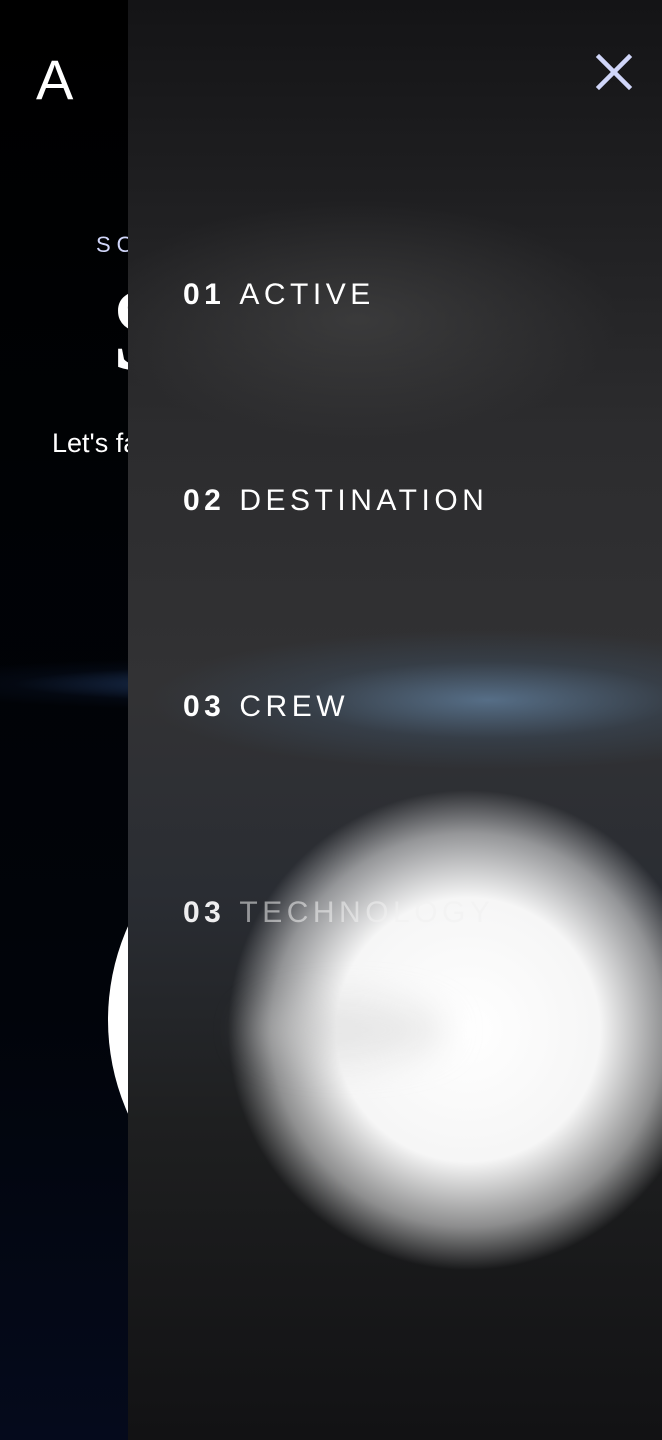 This screenshot has height=1440, width=662. Describe the element at coordinates (338, 380) in the screenshot. I see `nav-item-active: 01 ACTIVE` at that location.